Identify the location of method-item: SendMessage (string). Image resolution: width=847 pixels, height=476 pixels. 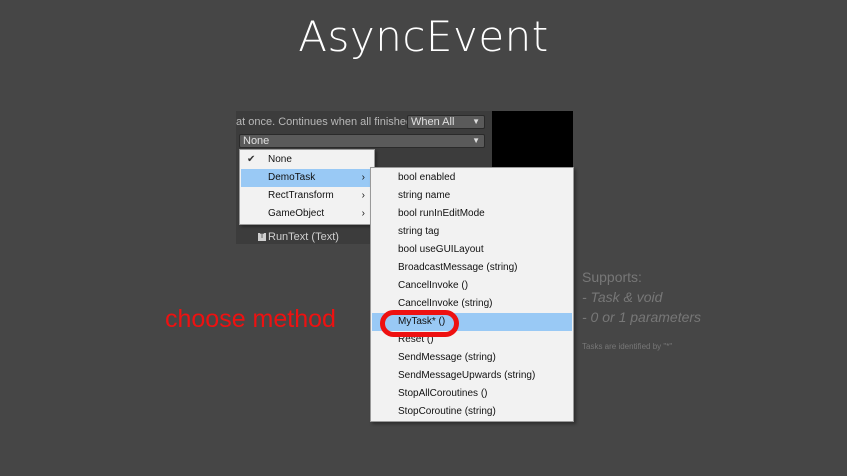
(472, 358).